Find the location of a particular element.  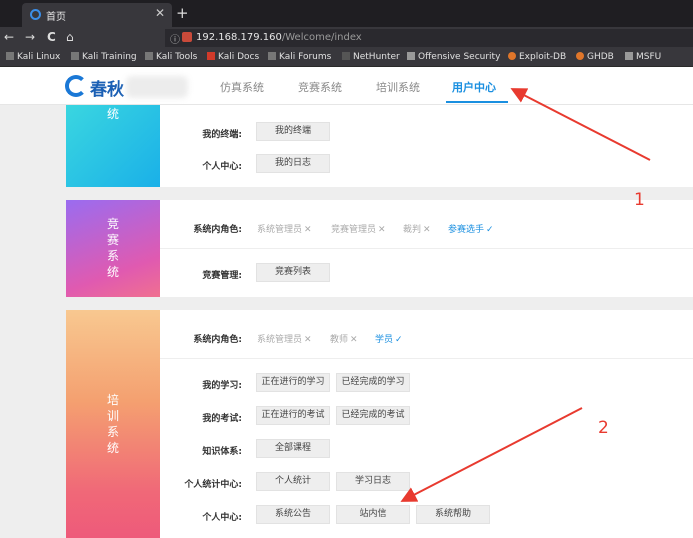

msfu-icon is located at coordinates (629, 56).